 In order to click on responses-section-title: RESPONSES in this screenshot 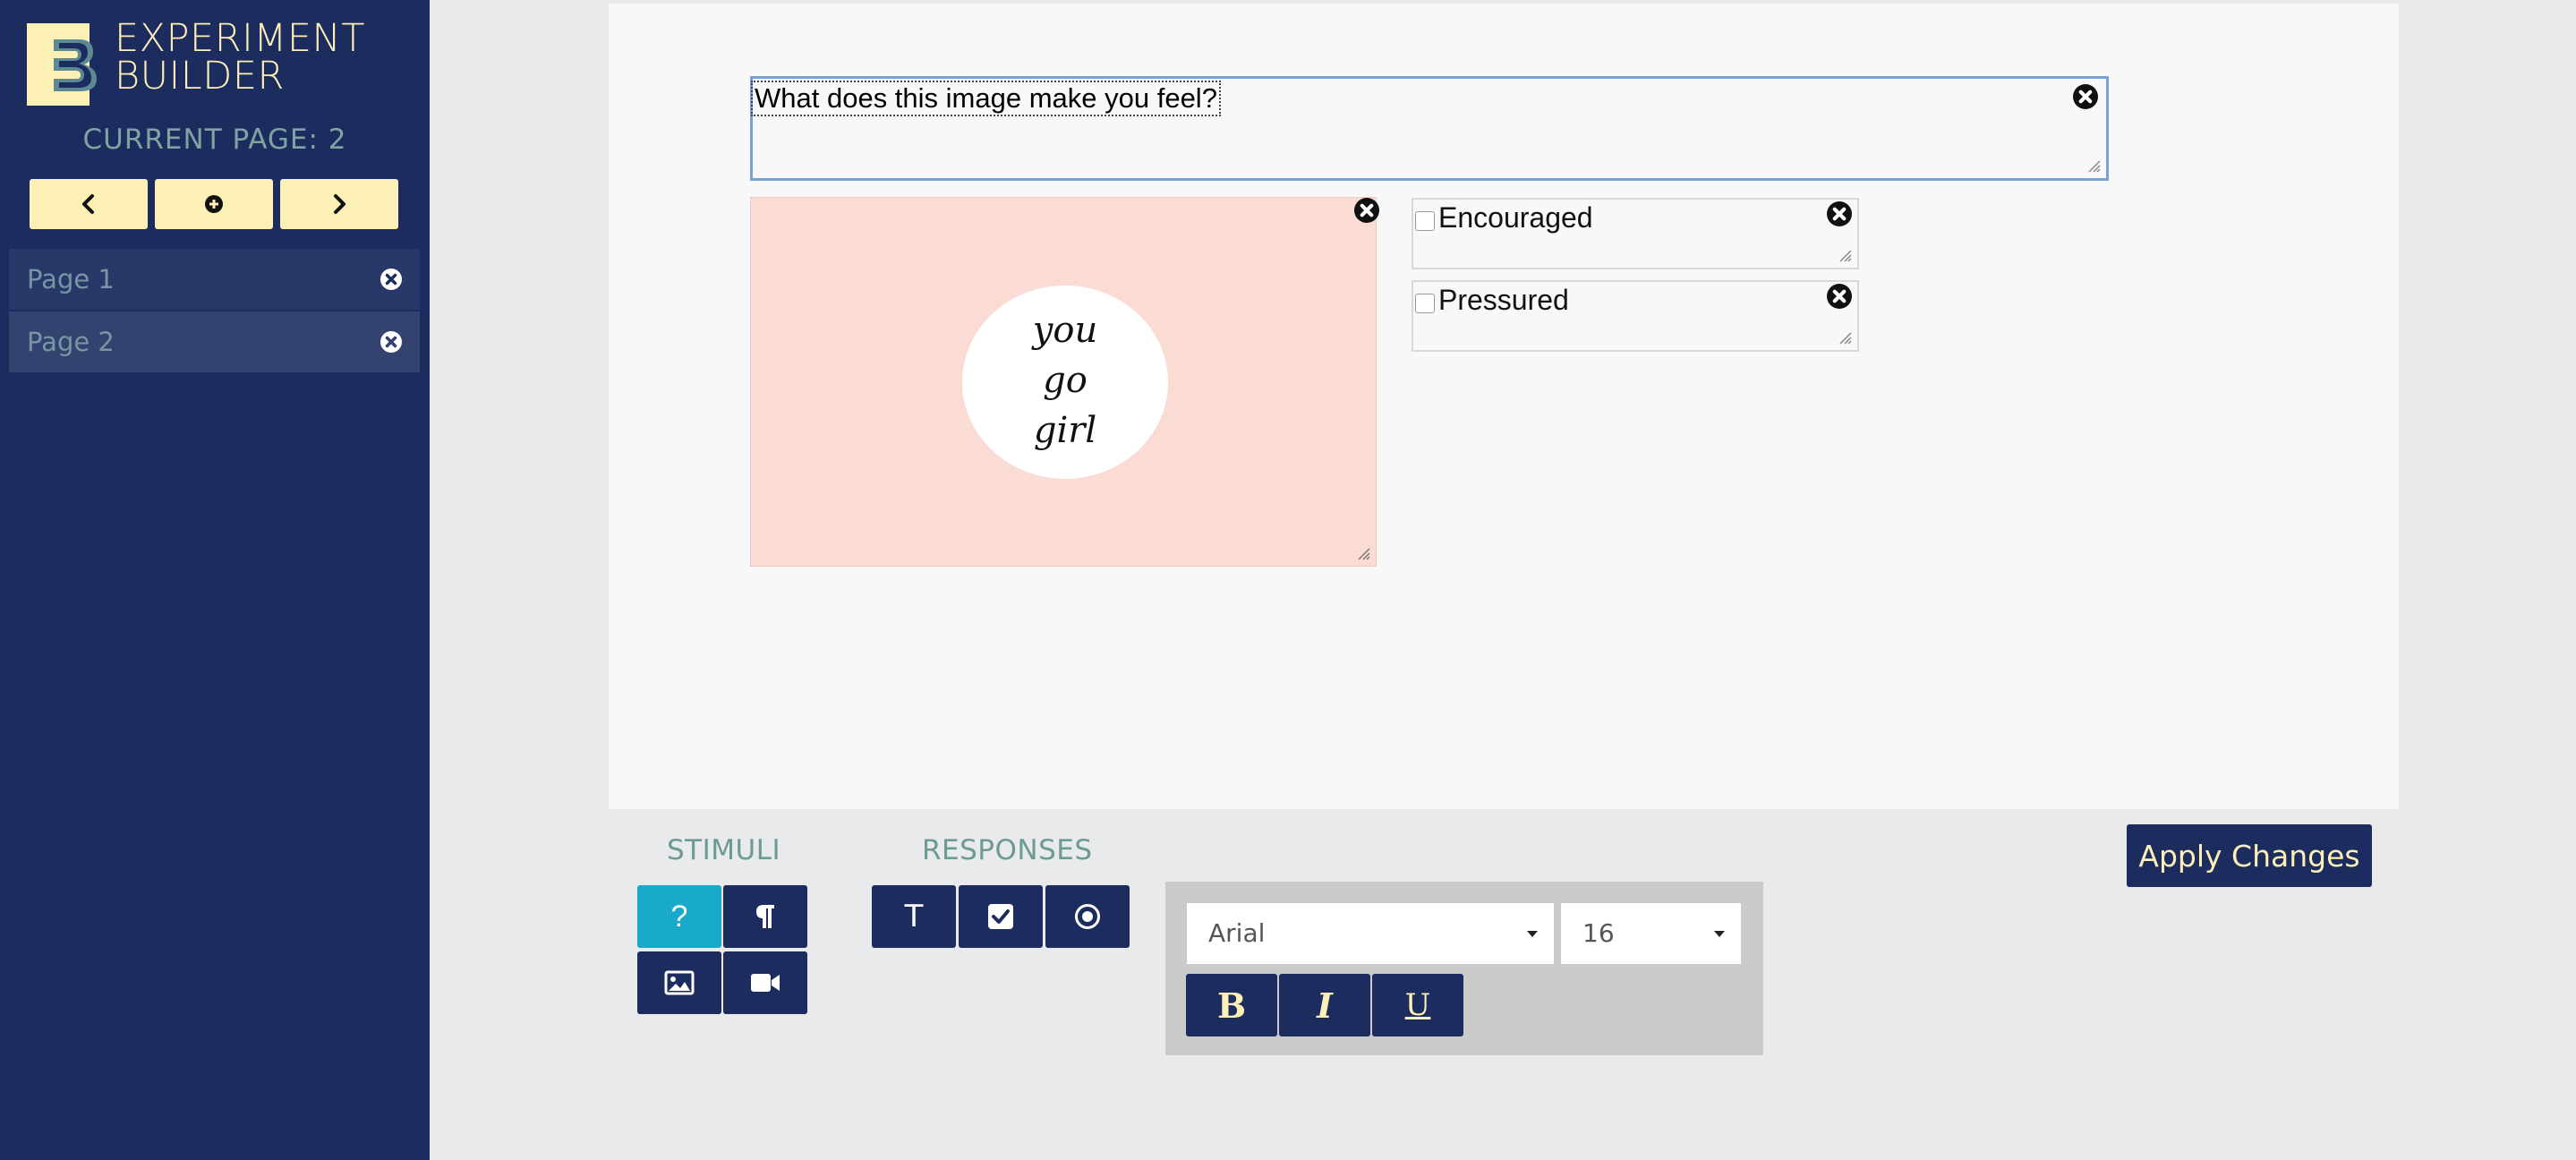, I will do `click(1007, 850)`.